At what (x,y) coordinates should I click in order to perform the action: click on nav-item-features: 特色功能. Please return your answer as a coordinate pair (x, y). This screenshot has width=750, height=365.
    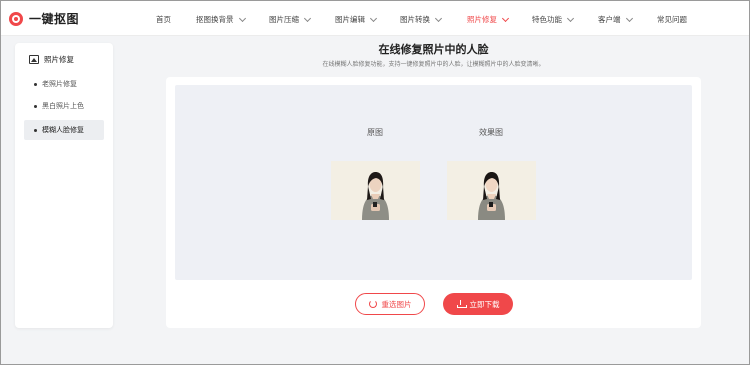
    Looking at the image, I should click on (553, 19).